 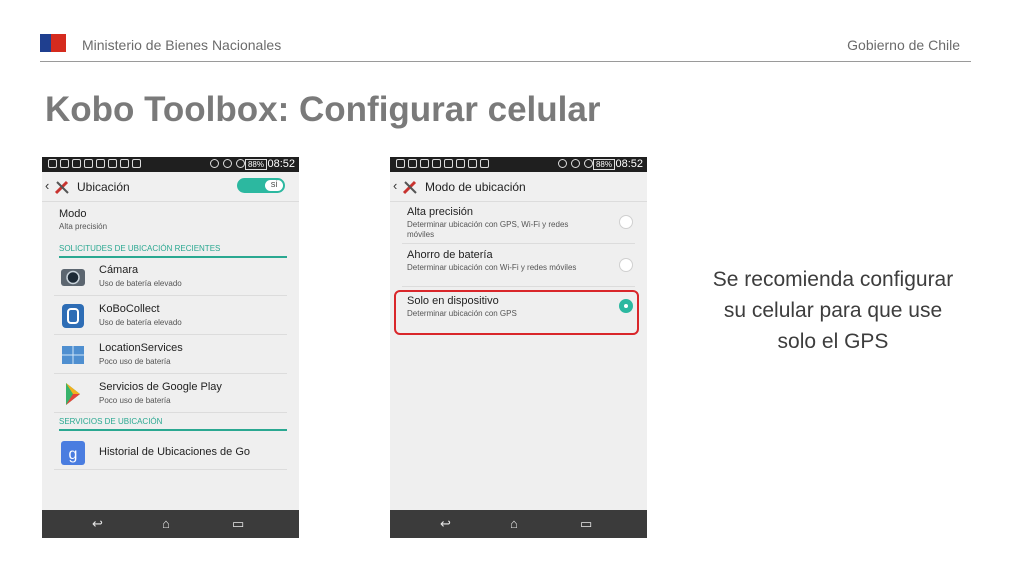 What do you see at coordinates (170, 355) in the screenshot?
I see `list-item-location-services: LocationServices Poco uso de batería` at bounding box center [170, 355].